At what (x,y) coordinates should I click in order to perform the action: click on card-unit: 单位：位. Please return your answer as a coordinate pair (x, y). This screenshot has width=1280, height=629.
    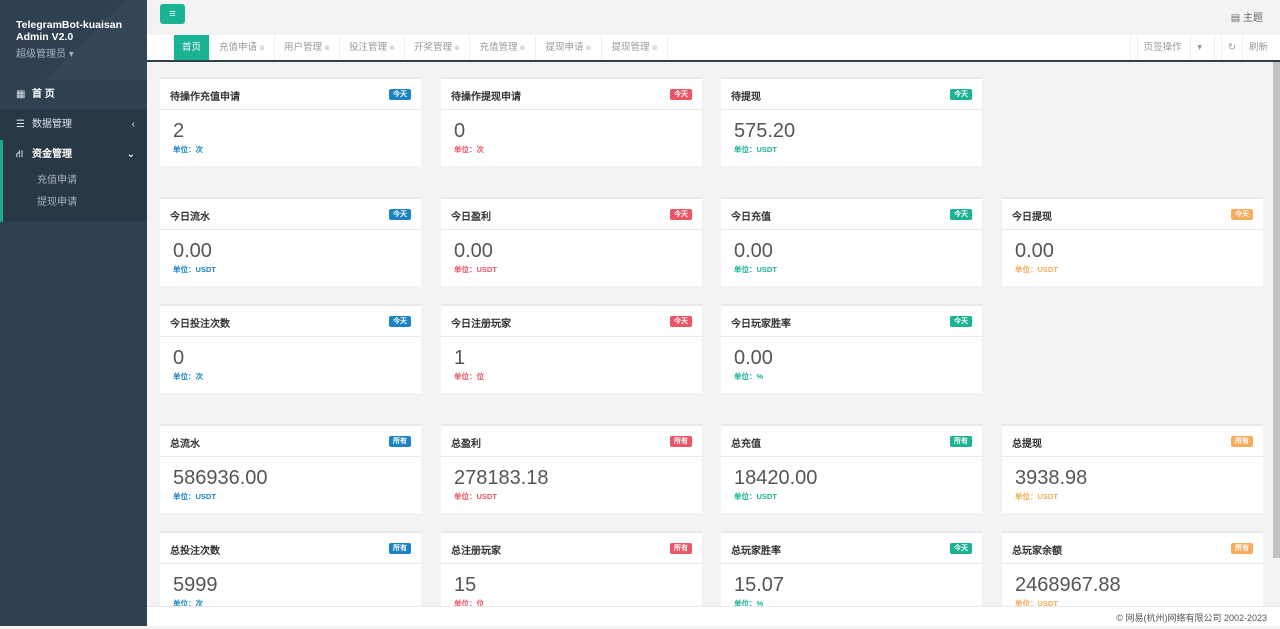
    Looking at the image, I should click on (469, 376).